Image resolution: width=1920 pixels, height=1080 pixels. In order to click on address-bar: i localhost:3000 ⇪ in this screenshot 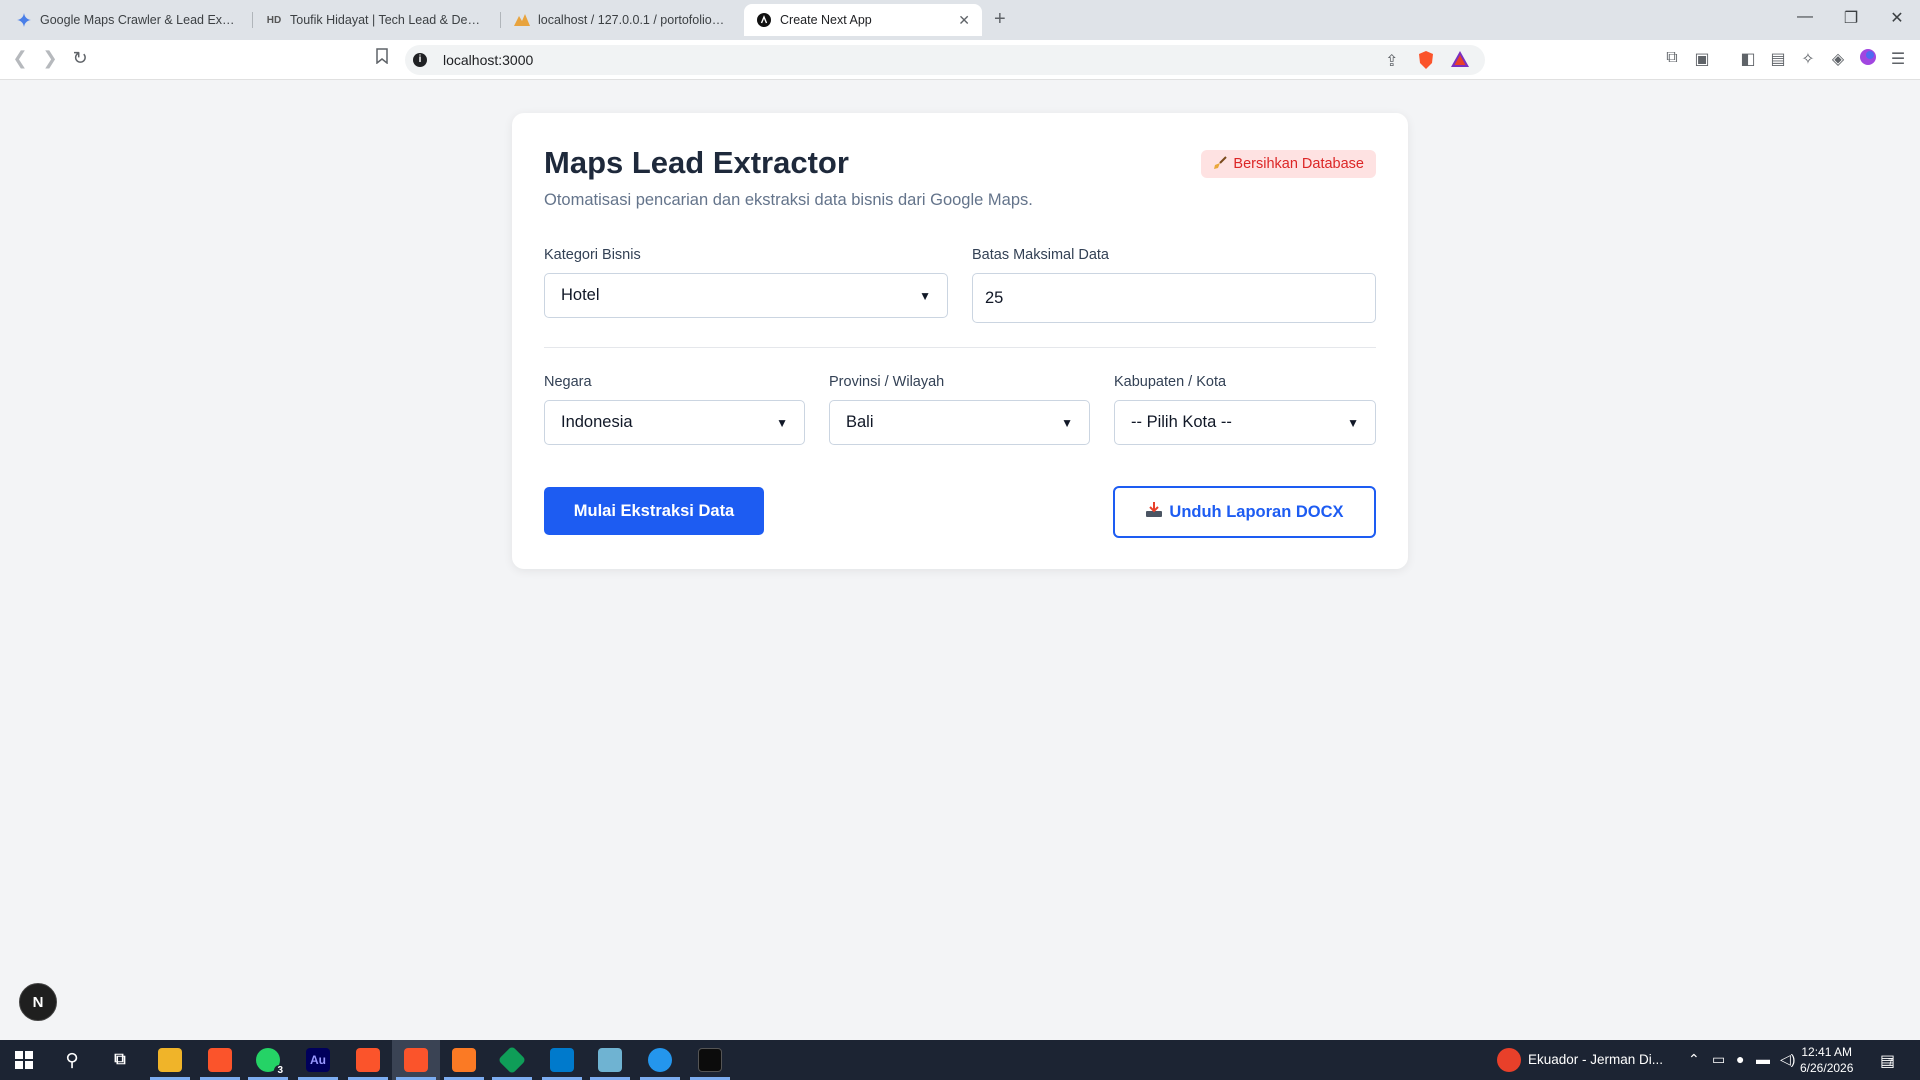, I will do `click(945, 60)`.